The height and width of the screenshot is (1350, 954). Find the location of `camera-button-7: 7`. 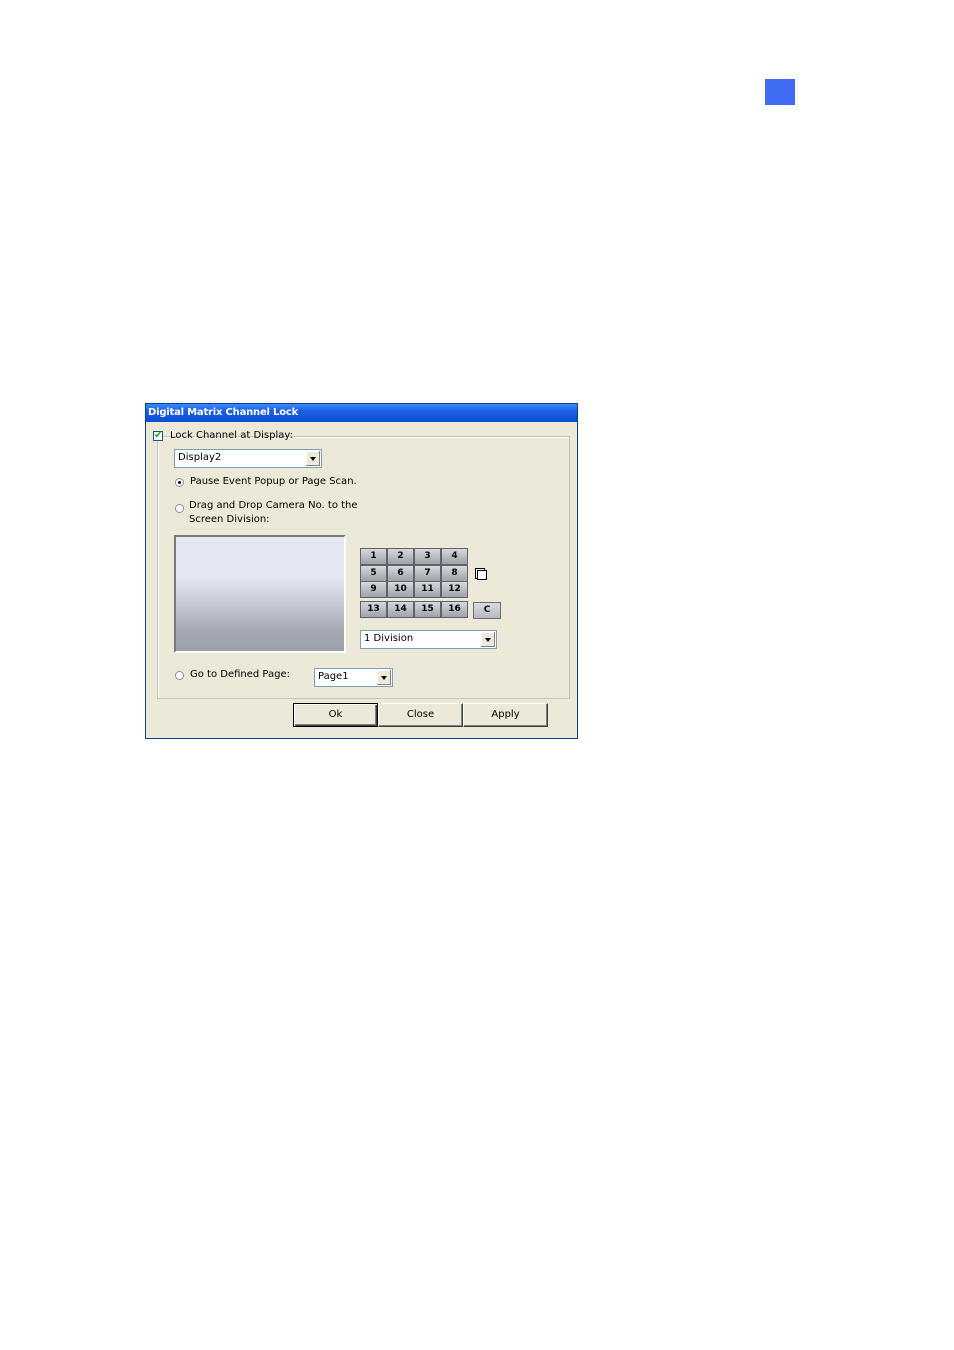

camera-button-7: 7 is located at coordinates (427, 573).